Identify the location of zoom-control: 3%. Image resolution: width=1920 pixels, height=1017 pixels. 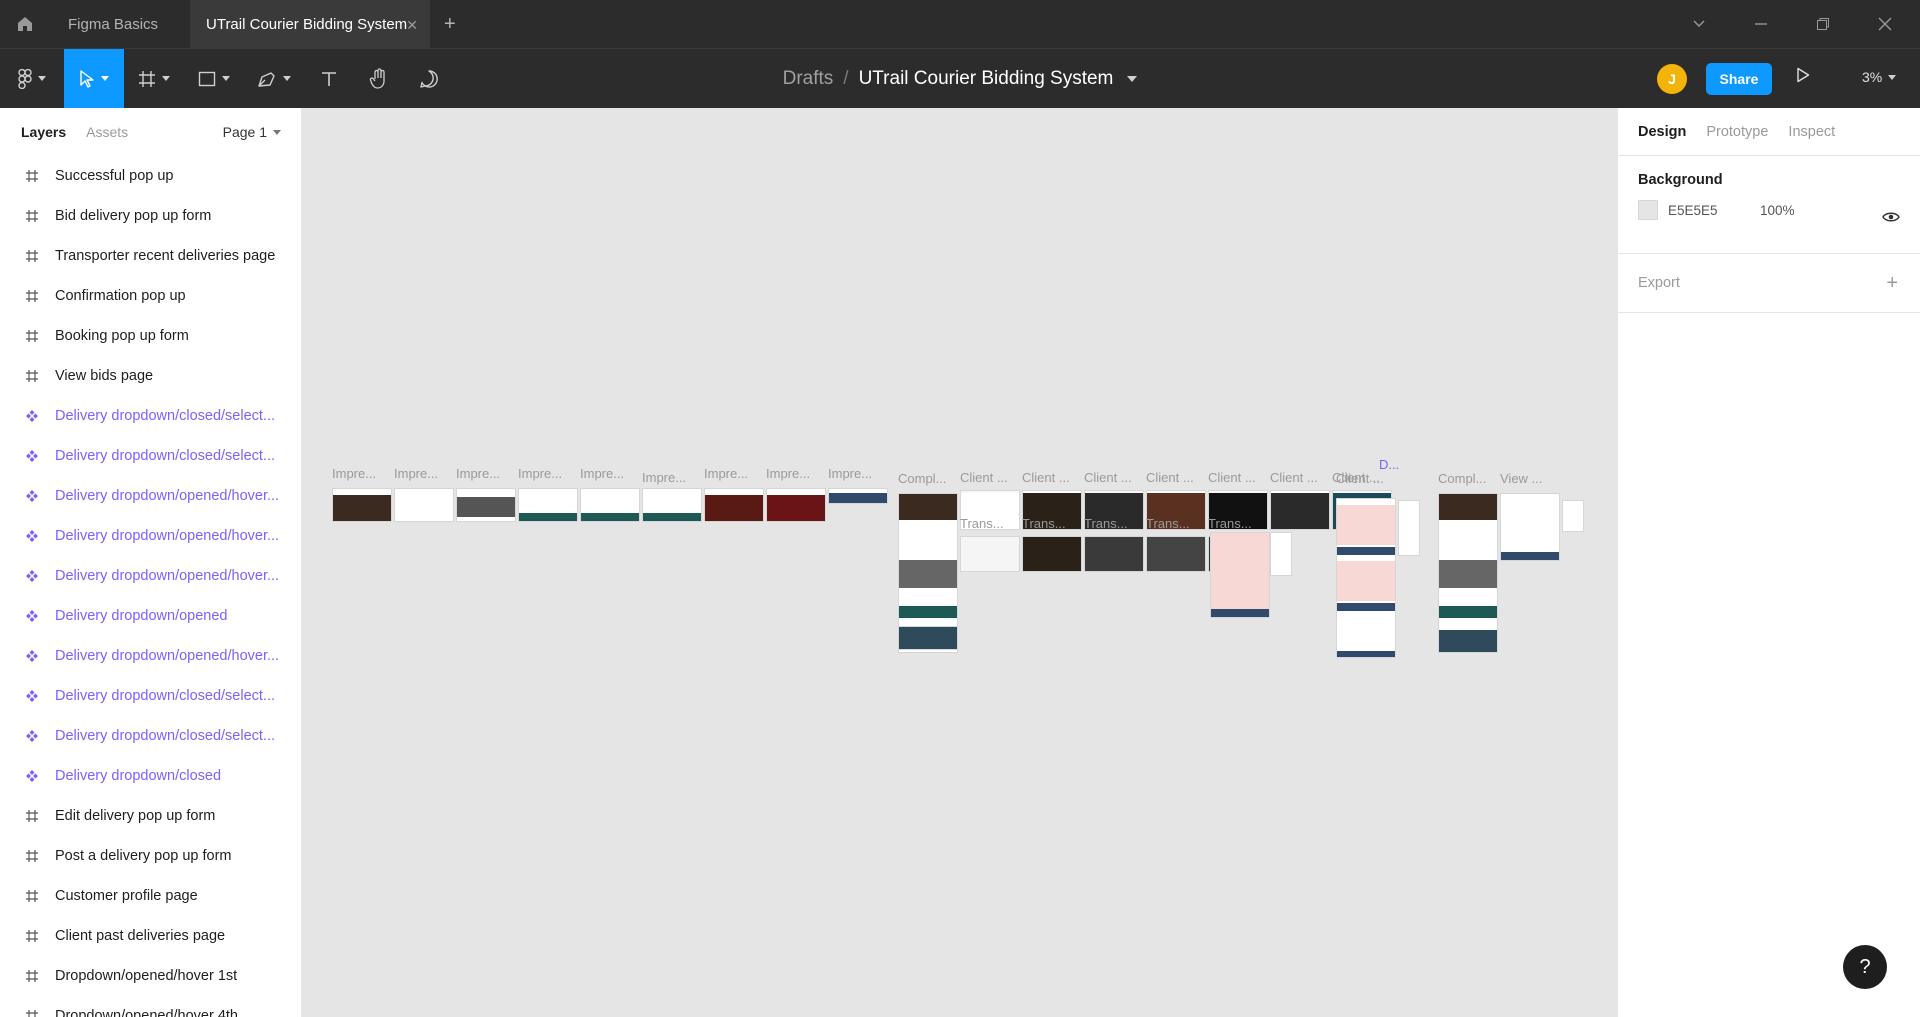
(1879, 77).